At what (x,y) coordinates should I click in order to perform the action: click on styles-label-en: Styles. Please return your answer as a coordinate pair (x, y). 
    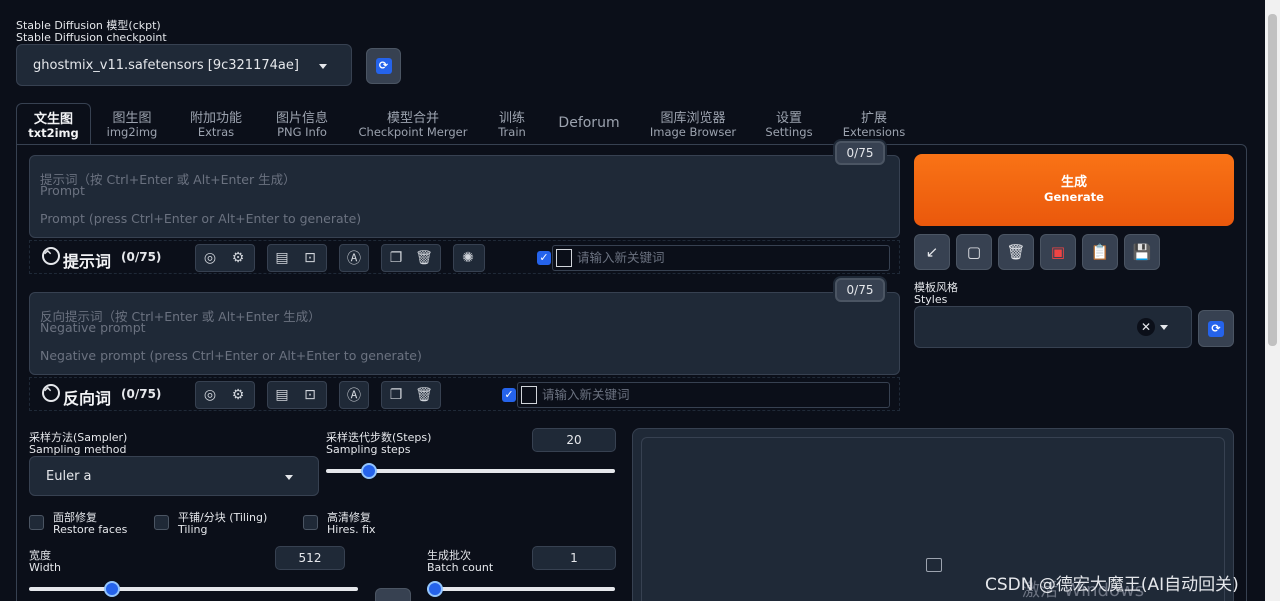
    Looking at the image, I should click on (931, 299).